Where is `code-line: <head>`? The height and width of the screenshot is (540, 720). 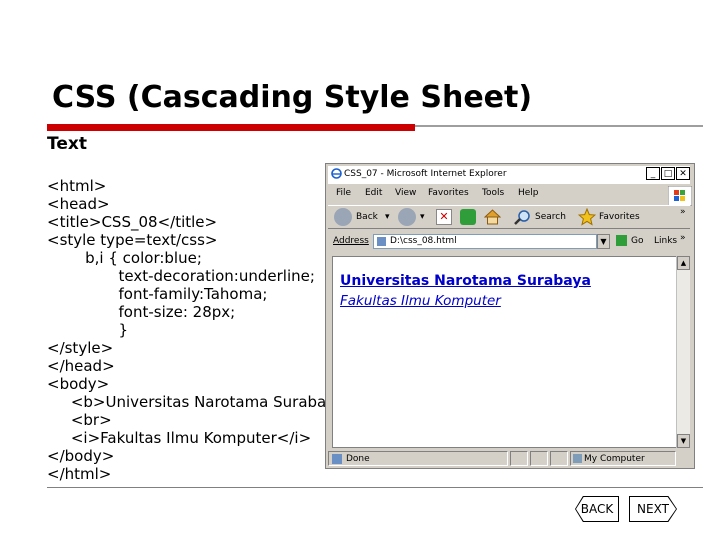
code-line: <head> is located at coordinates (78, 204).